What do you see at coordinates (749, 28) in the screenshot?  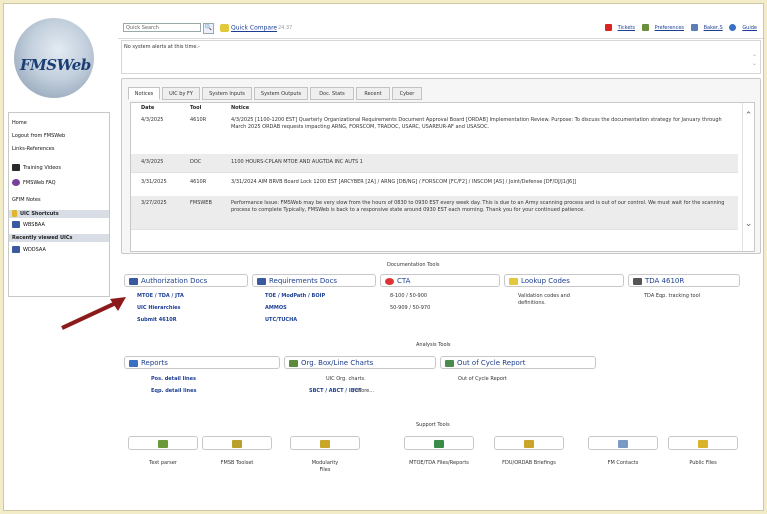 I see `guide-link: Guide` at bounding box center [749, 28].